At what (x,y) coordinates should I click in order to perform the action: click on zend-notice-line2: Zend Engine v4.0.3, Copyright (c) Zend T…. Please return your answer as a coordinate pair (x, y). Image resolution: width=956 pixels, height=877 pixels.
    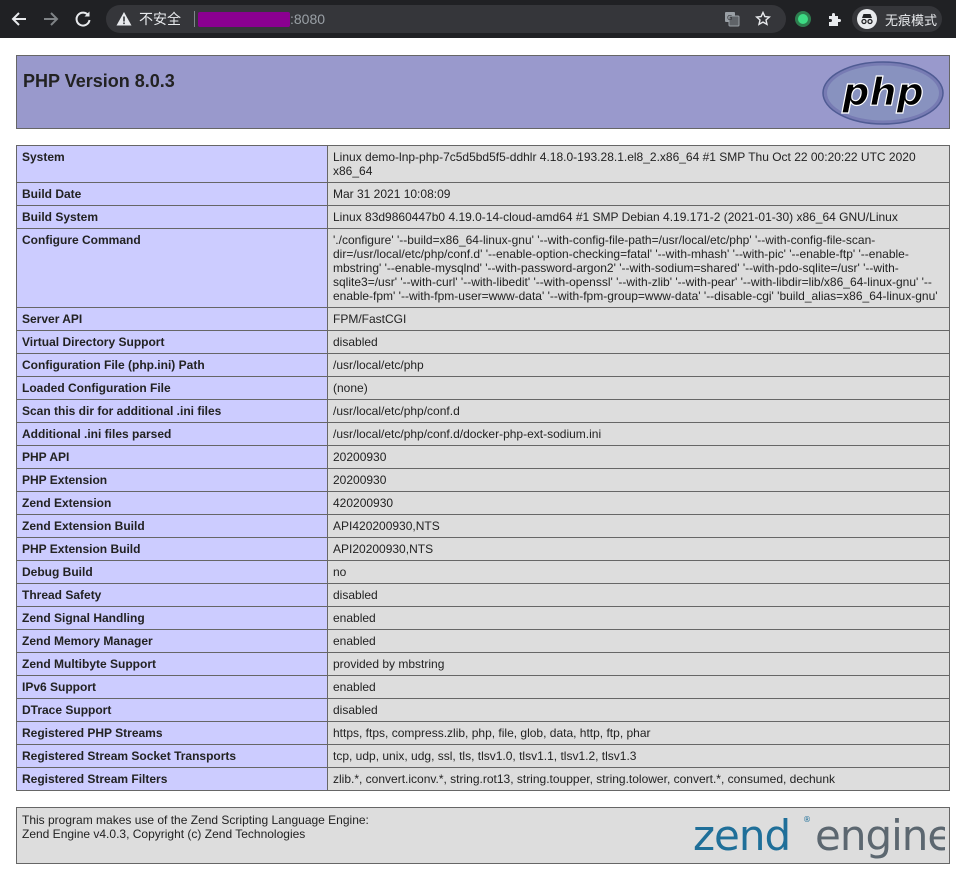
    Looking at the image, I should click on (164, 834).